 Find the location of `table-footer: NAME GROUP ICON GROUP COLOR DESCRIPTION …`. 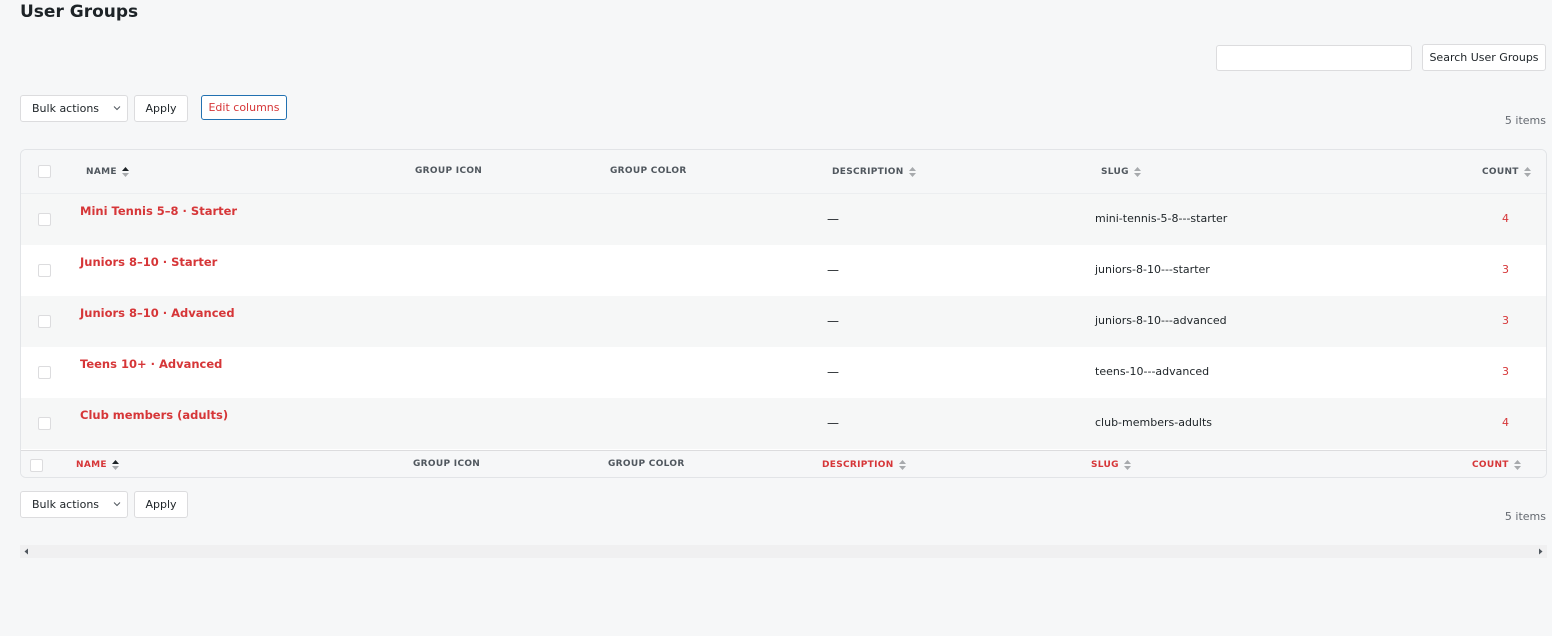

table-footer: NAME GROUP ICON GROUP COLOR DESCRIPTION … is located at coordinates (783, 463).